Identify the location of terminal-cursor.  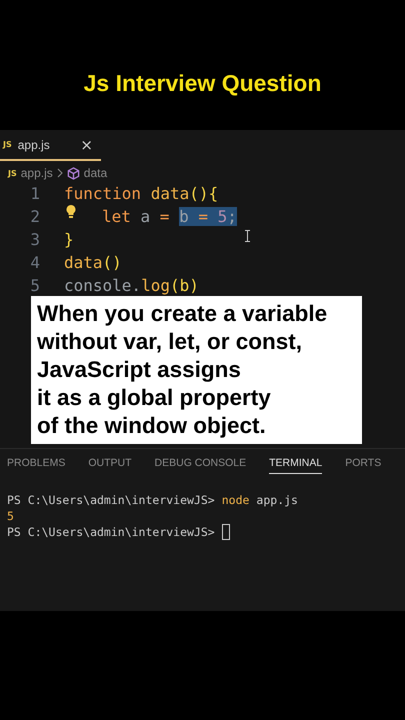
(226, 532).